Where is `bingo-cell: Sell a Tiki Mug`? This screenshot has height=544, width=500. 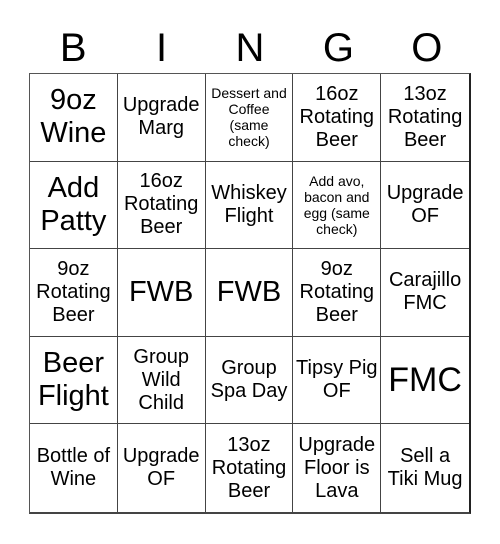 bingo-cell: Sell a Tiki Mug is located at coordinates (425, 468).